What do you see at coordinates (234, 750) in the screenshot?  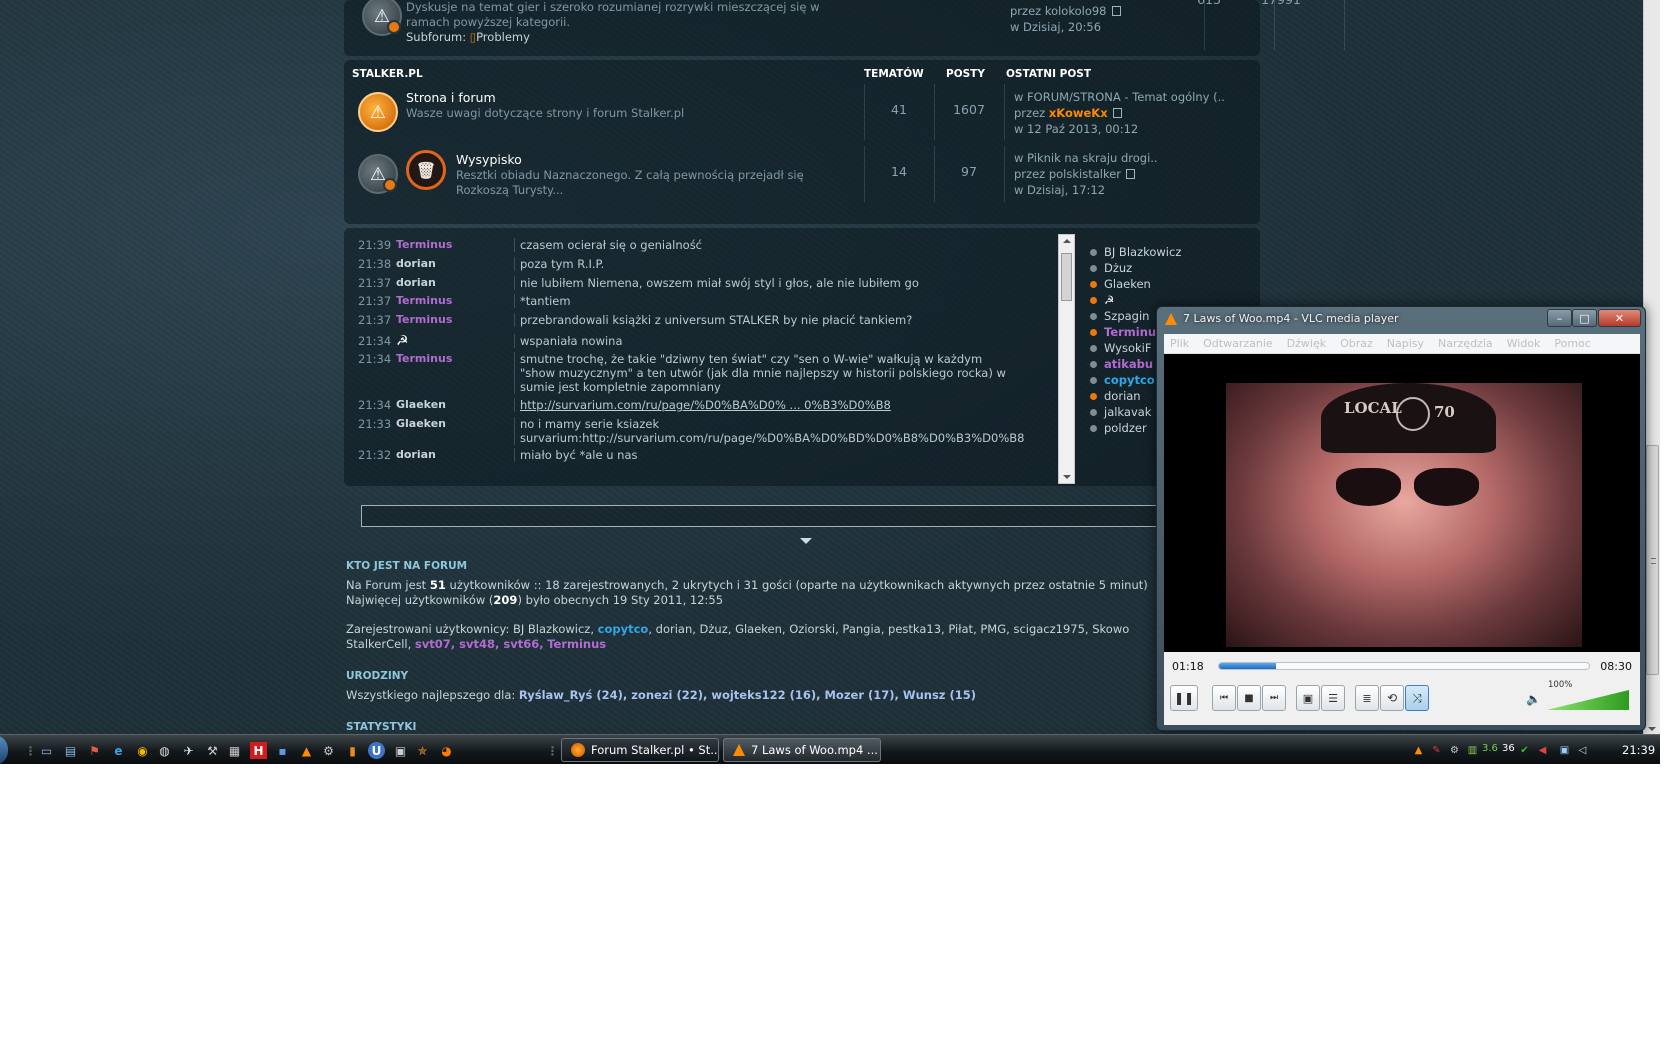 I see `game-icon: ▦` at bounding box center [234, 750].